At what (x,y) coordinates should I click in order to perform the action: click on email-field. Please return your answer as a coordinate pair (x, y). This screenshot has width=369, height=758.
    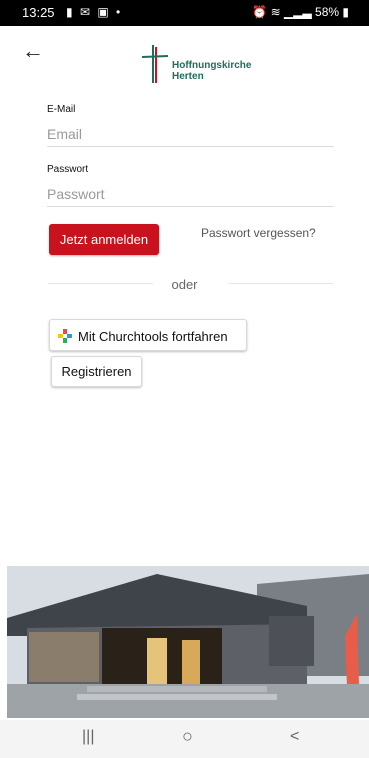
    Looking at the image, I should click on (190, 134).